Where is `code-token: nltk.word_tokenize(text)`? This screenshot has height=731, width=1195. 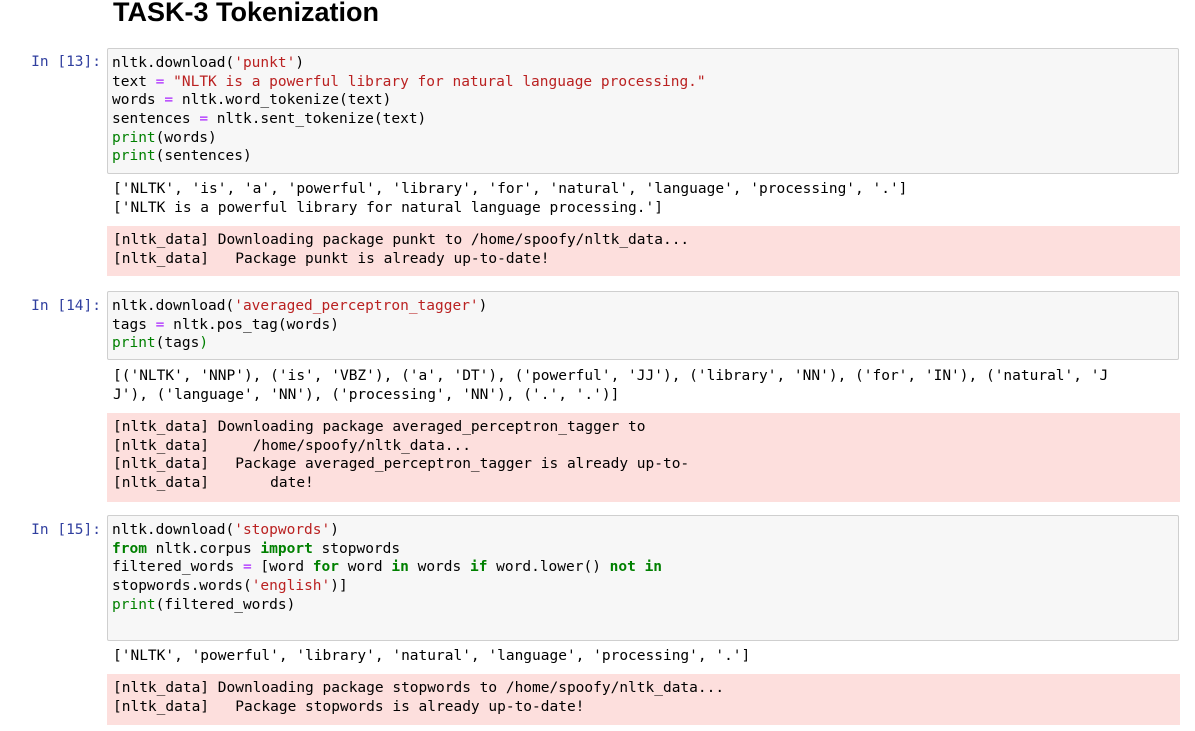 code-token: nltk.word_tokenize(text) is located at coordinates (282, 100).